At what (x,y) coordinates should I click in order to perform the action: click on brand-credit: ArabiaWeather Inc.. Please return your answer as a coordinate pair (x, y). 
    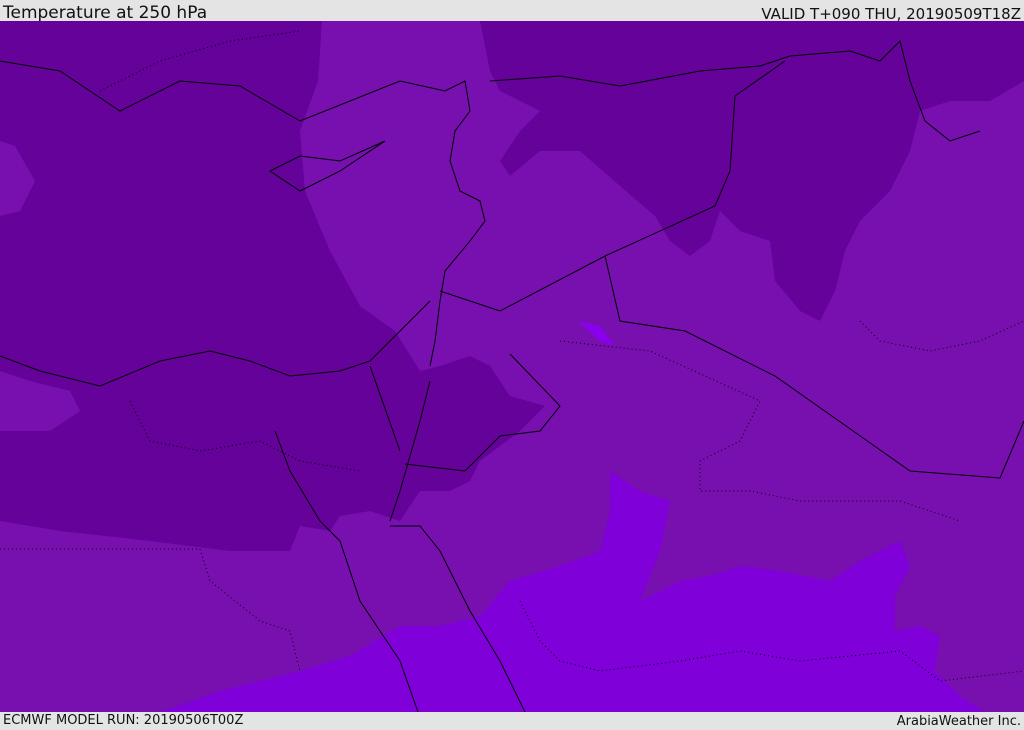
    Looking at the image, I should click on (958, 721).